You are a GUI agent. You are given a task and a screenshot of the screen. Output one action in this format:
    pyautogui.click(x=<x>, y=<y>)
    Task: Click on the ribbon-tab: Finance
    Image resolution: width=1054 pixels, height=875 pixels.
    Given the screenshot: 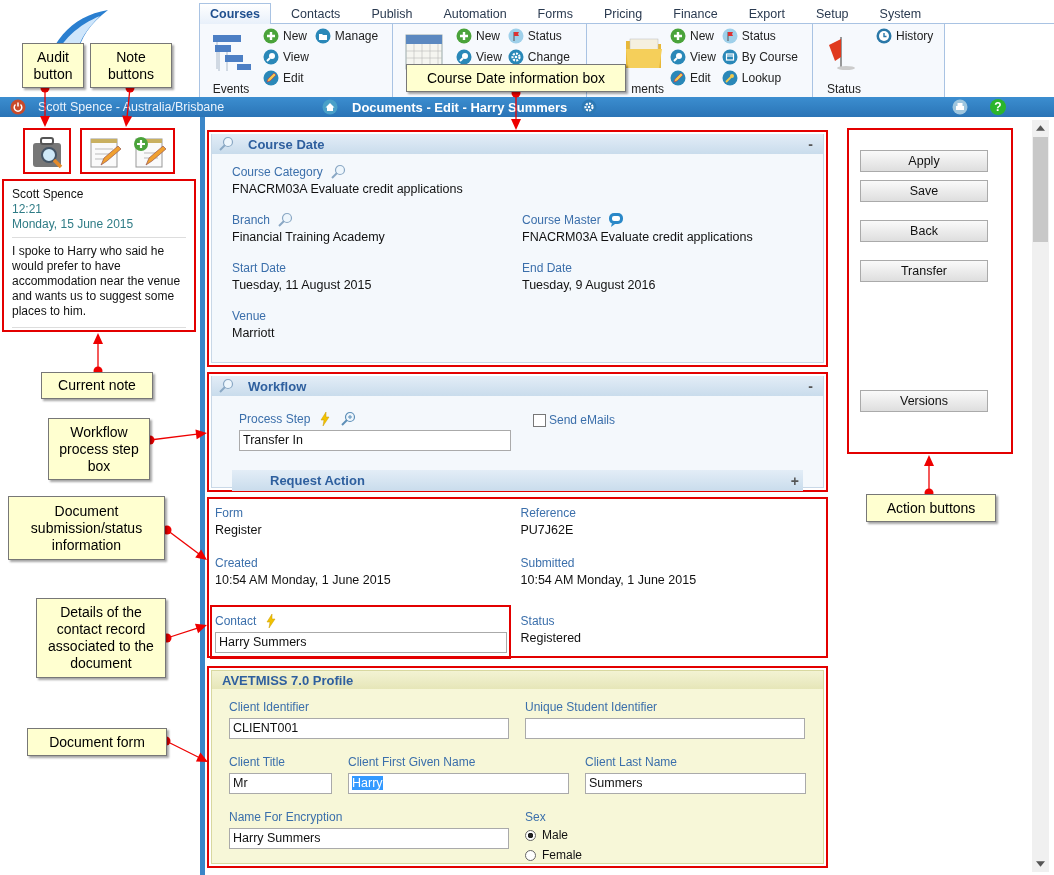 What is the action you would take?
    pyautogui.click(x=695, y=13)
    